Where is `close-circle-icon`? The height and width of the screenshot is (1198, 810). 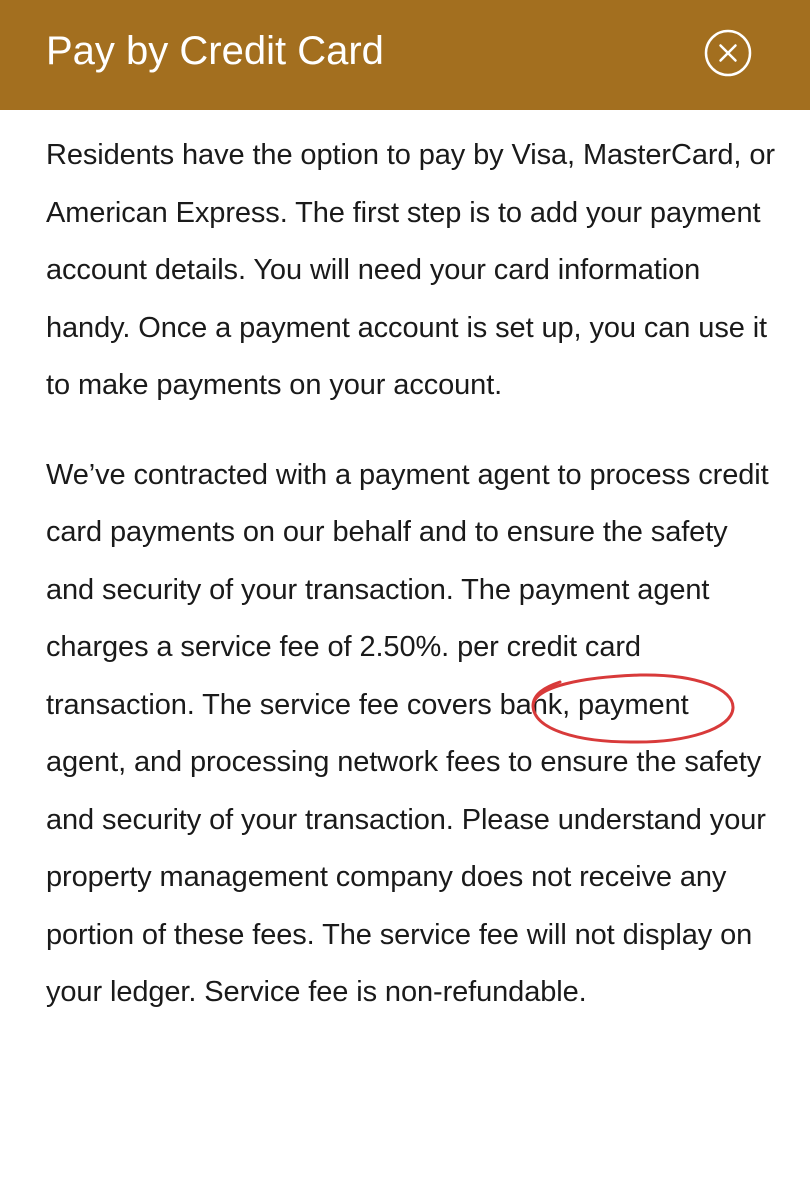 close-circle-icon is located at coordinates (728, 53).